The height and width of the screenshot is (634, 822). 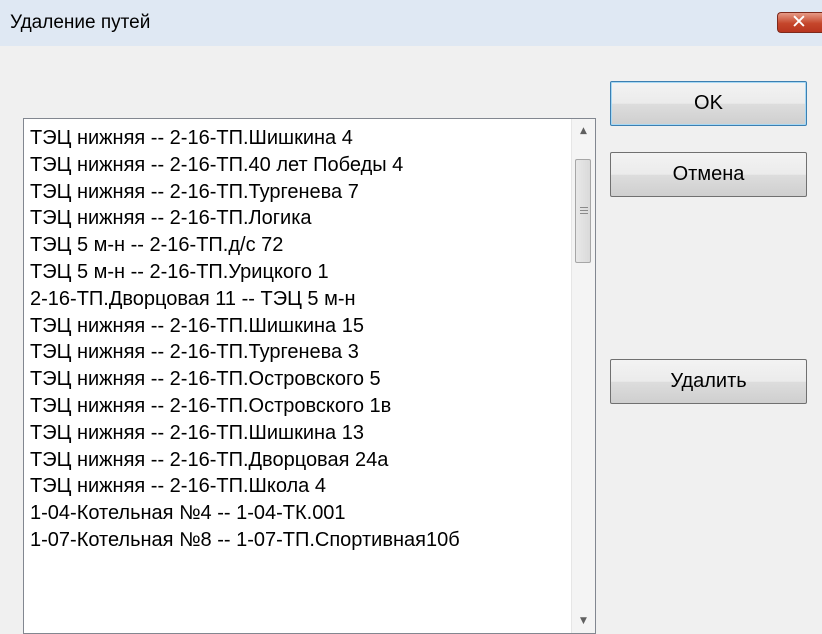 What do you see at coordinates (299, 406) in the screenshot?
I see `list-item: ТЭЦ нижняя -- 2-16-ТП.Островского 1в` at bounding box center [299, 406].